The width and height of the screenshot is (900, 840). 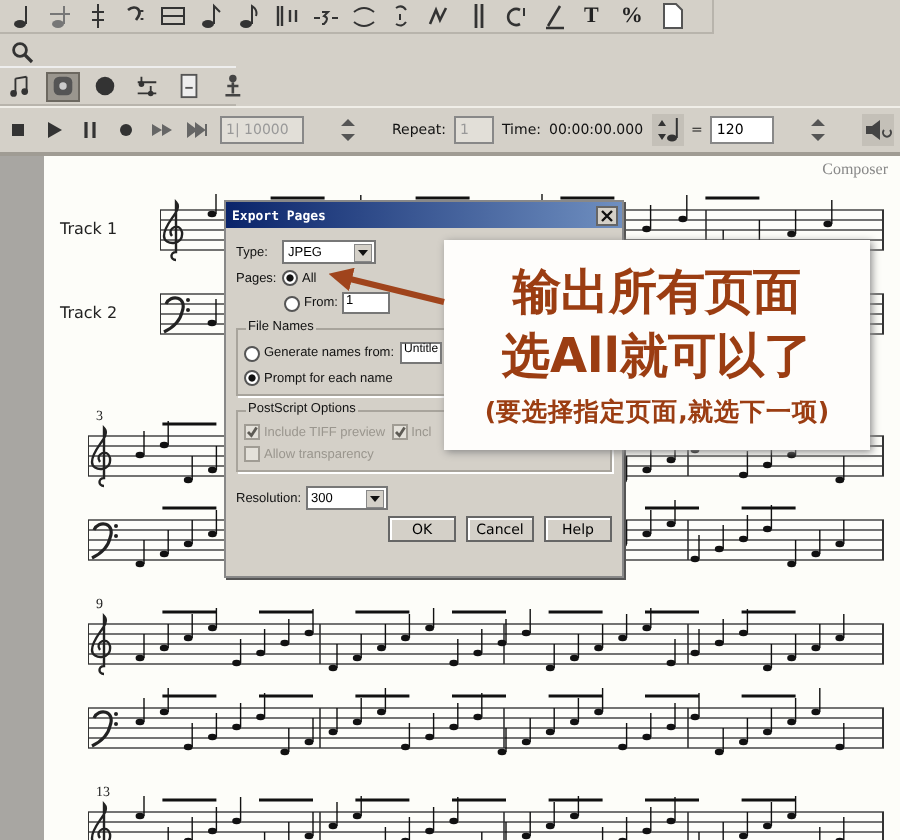 I want to click on fast-forward-icon, so click(x=162, y=130).